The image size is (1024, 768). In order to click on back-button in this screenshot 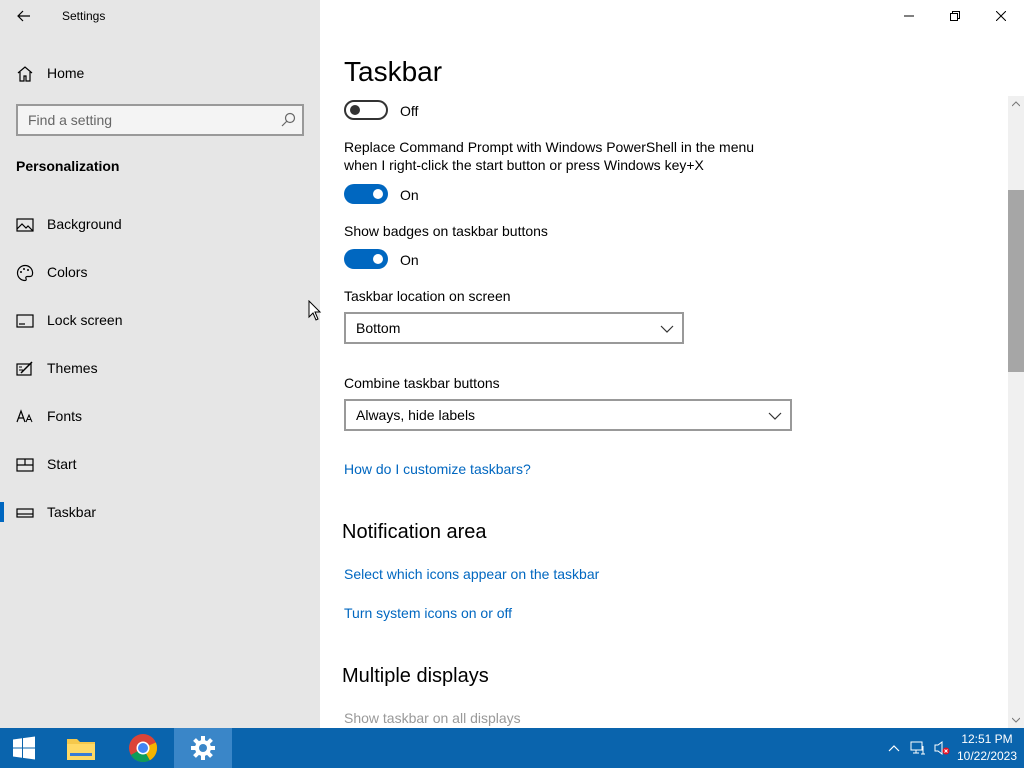, I will do `click(24, 16)`.